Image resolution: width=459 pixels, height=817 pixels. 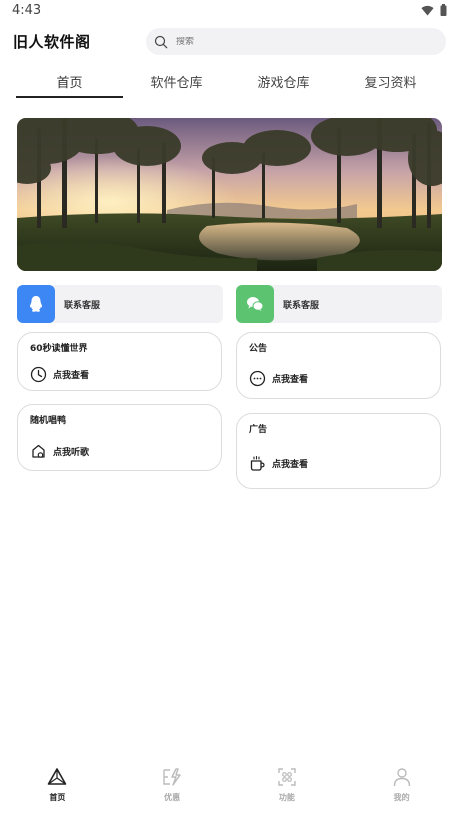 I want to click on search-icon, so click(x=161, y=41).